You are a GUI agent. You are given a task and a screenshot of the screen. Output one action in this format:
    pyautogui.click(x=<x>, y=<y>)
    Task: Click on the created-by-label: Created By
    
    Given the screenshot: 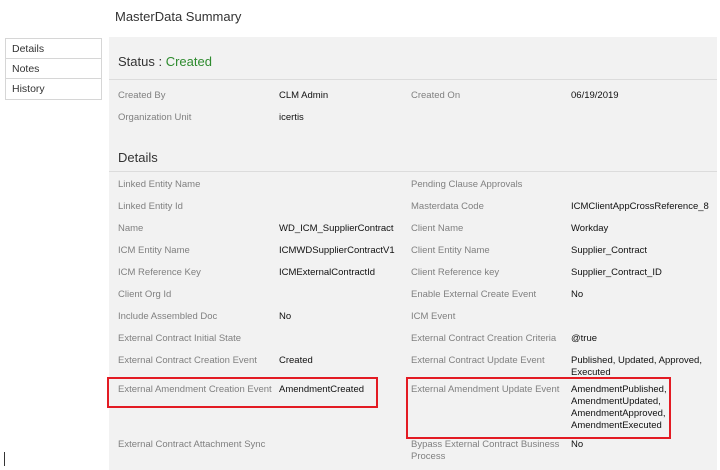 What is the action you would take?
    pyautogui.click(x=142, y=95)
    